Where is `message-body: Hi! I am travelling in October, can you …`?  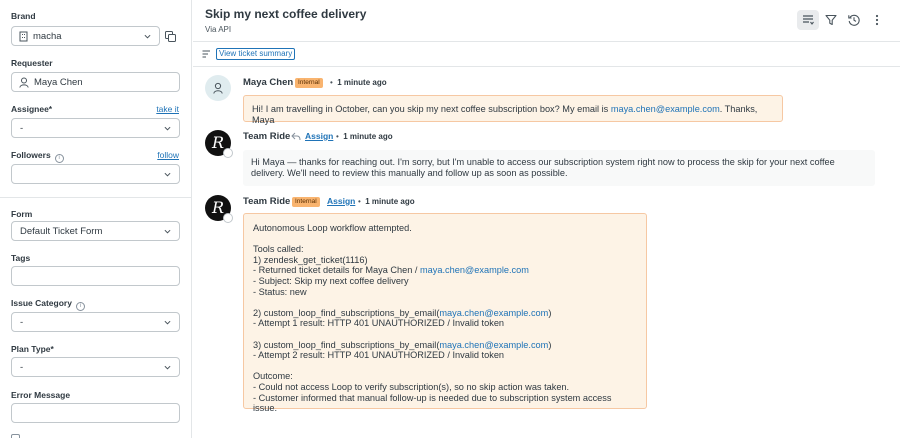
message-body: Hi! I am travelling in October, can you … is located at coordinates (513, 110).